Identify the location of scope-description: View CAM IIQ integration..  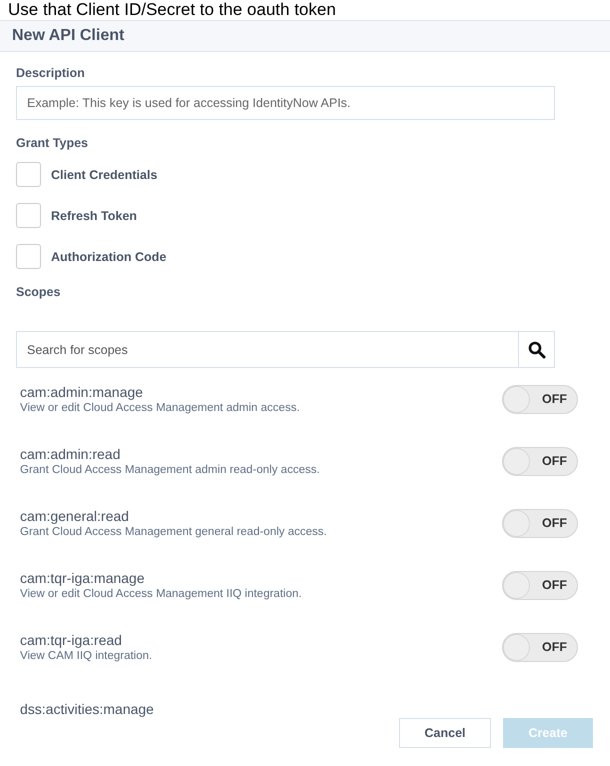
(86, 656).